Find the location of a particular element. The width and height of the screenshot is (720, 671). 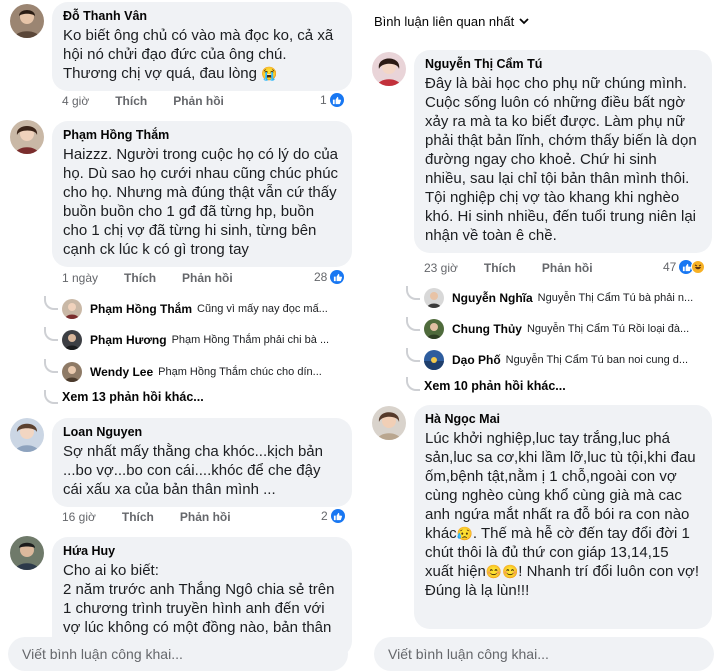

sad-emoji: 😥 is located at coordinates (464, 533).